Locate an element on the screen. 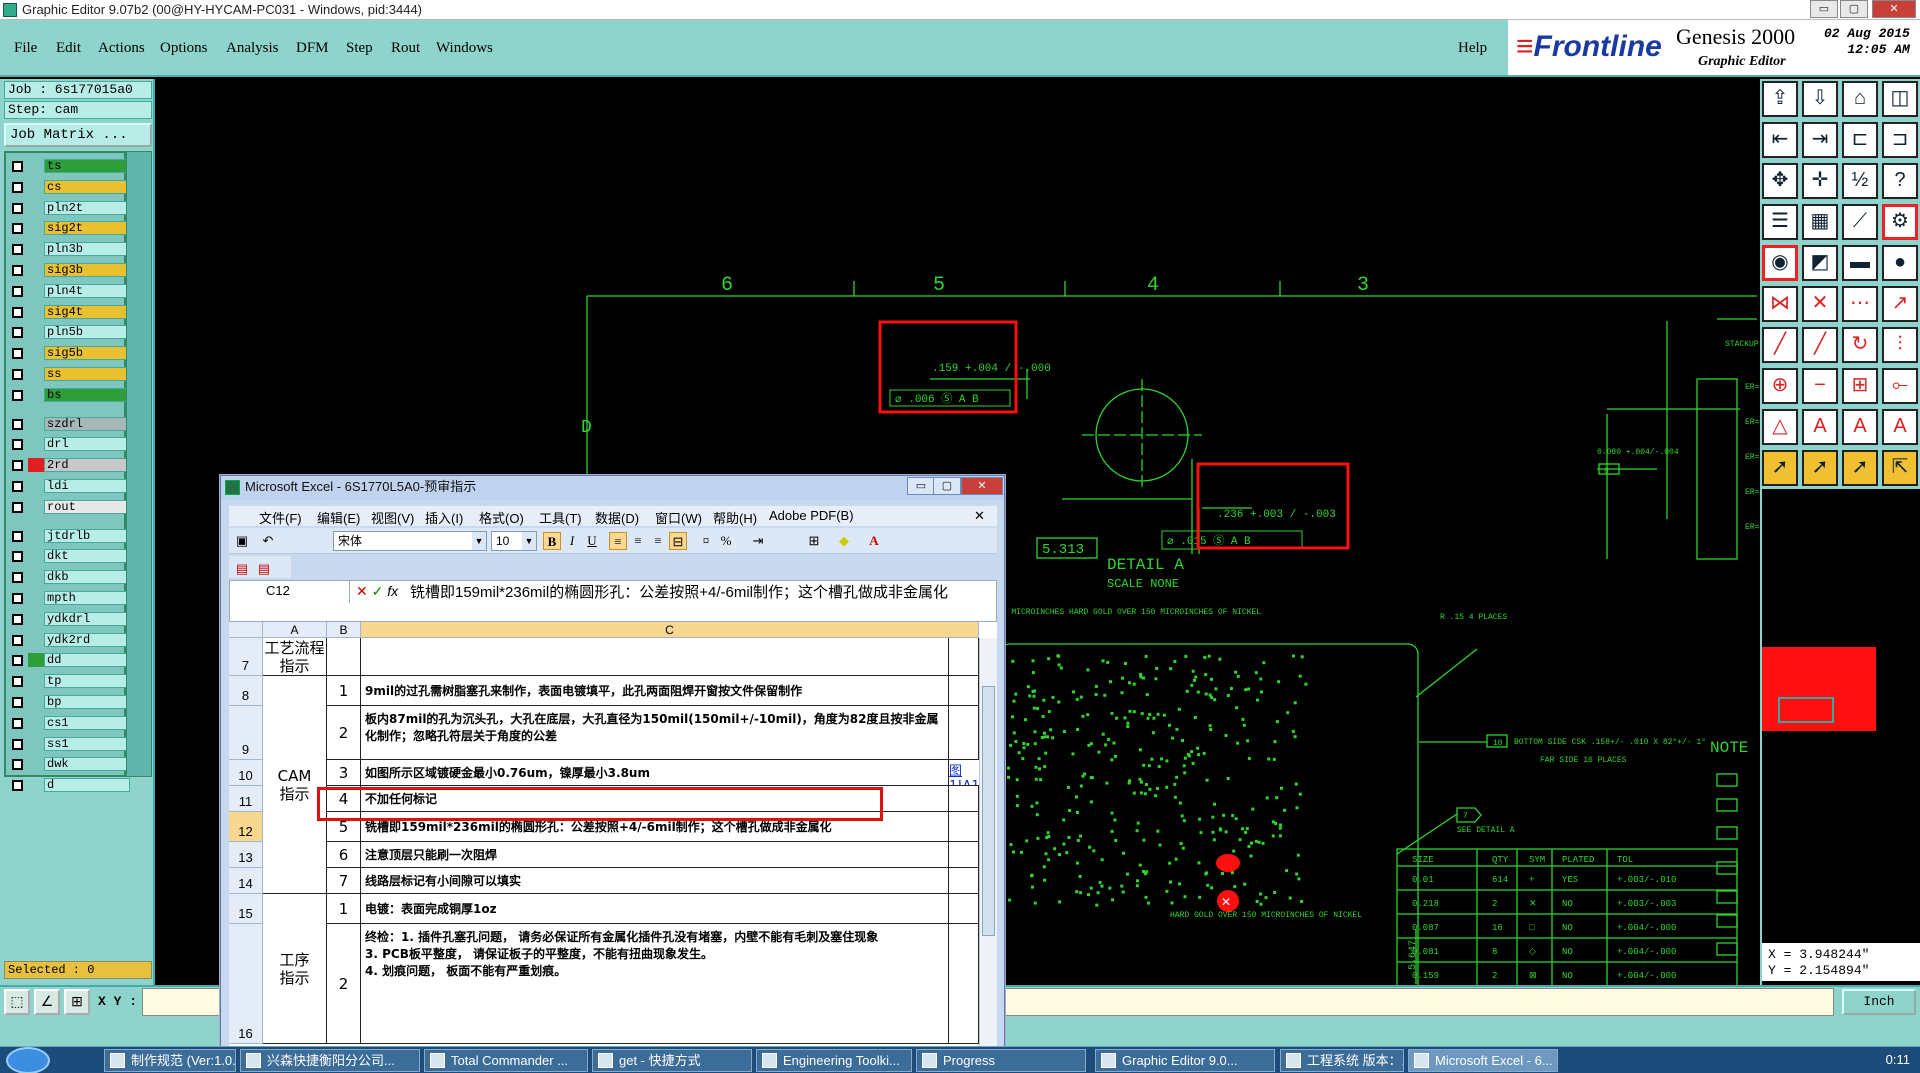  cell-d14 is located at coordinates (964, 881).